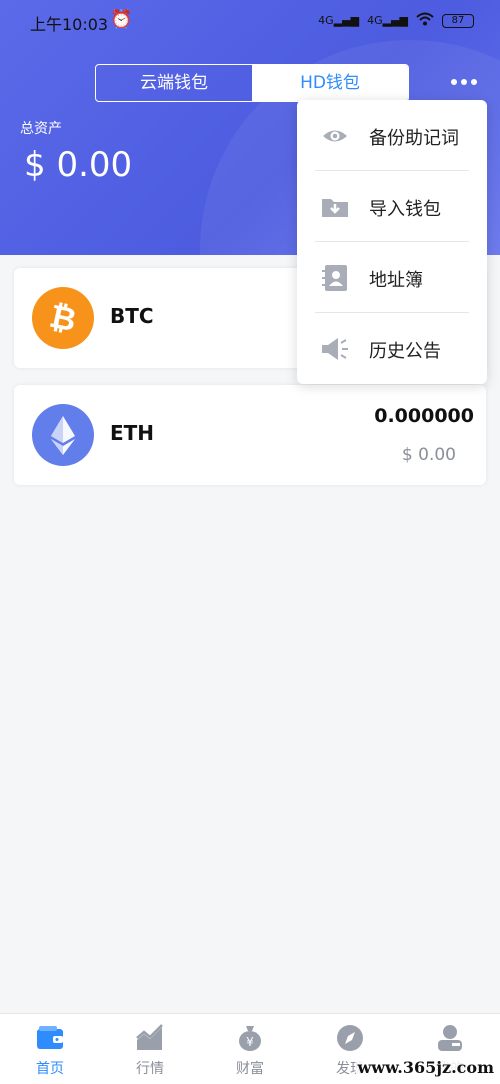 The height and width of the screenshot is (1084, 500). I want to click on tab-label: 首页, so click(50, 1069).